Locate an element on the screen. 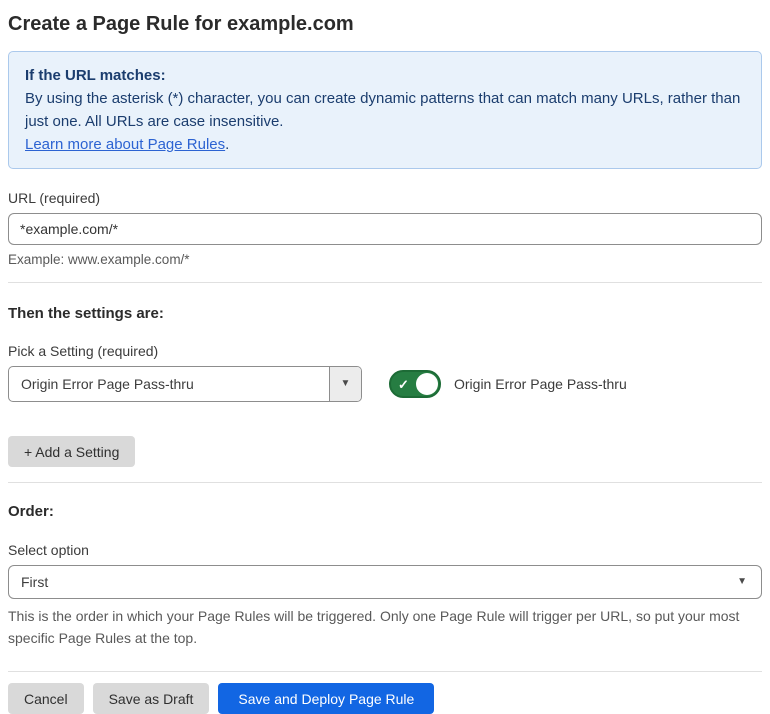  cancel-button: Cancel is located at coordinates (46, 698).